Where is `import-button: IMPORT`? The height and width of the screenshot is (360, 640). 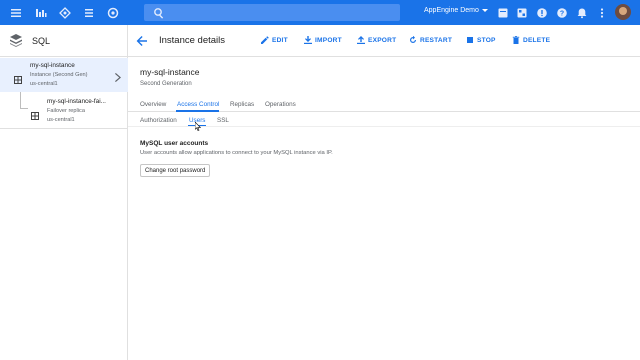
import-button: IMPORT is located at coordinates (323, 40).